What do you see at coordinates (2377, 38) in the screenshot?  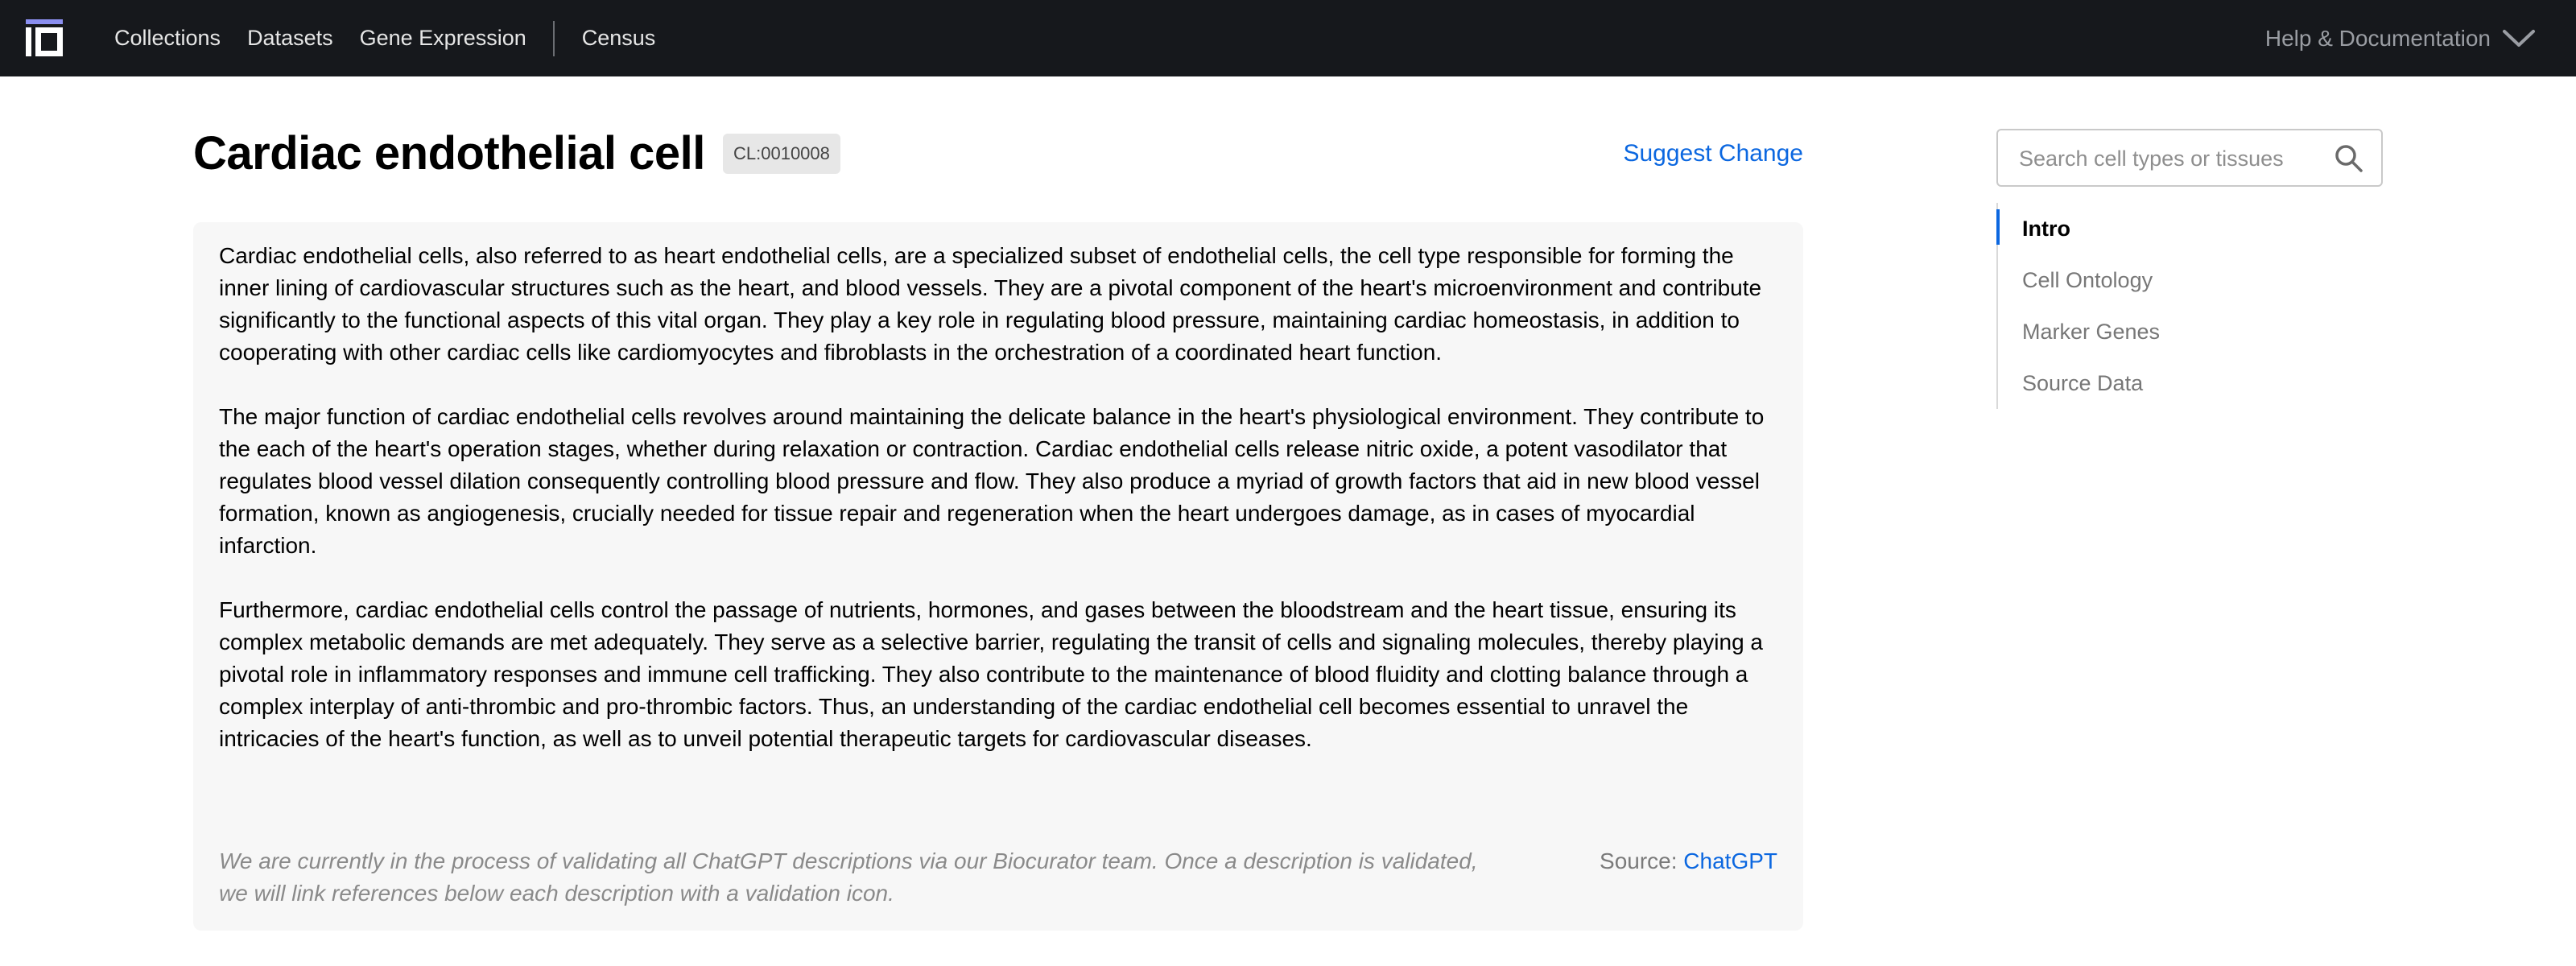 I see `help-documentation-label: Help & Documentation` at bounding box center [2377, 38].